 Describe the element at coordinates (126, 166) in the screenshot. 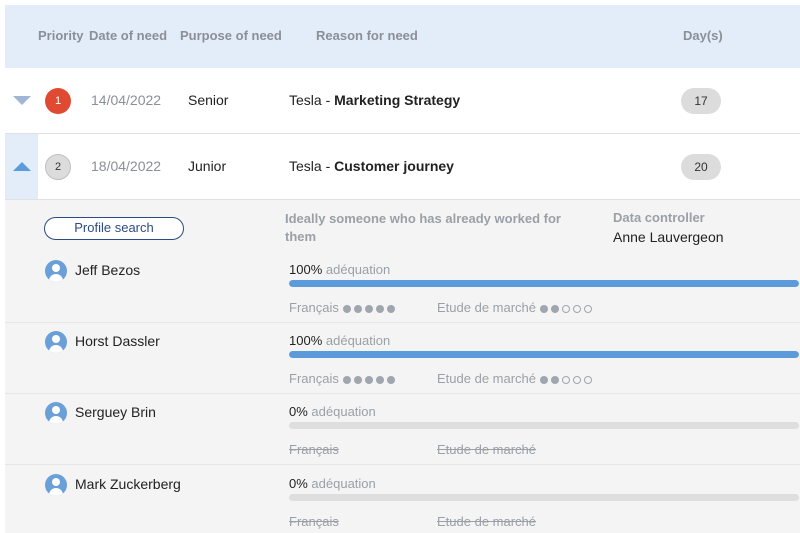

I see `need-date: 18/04/2022` at that location.